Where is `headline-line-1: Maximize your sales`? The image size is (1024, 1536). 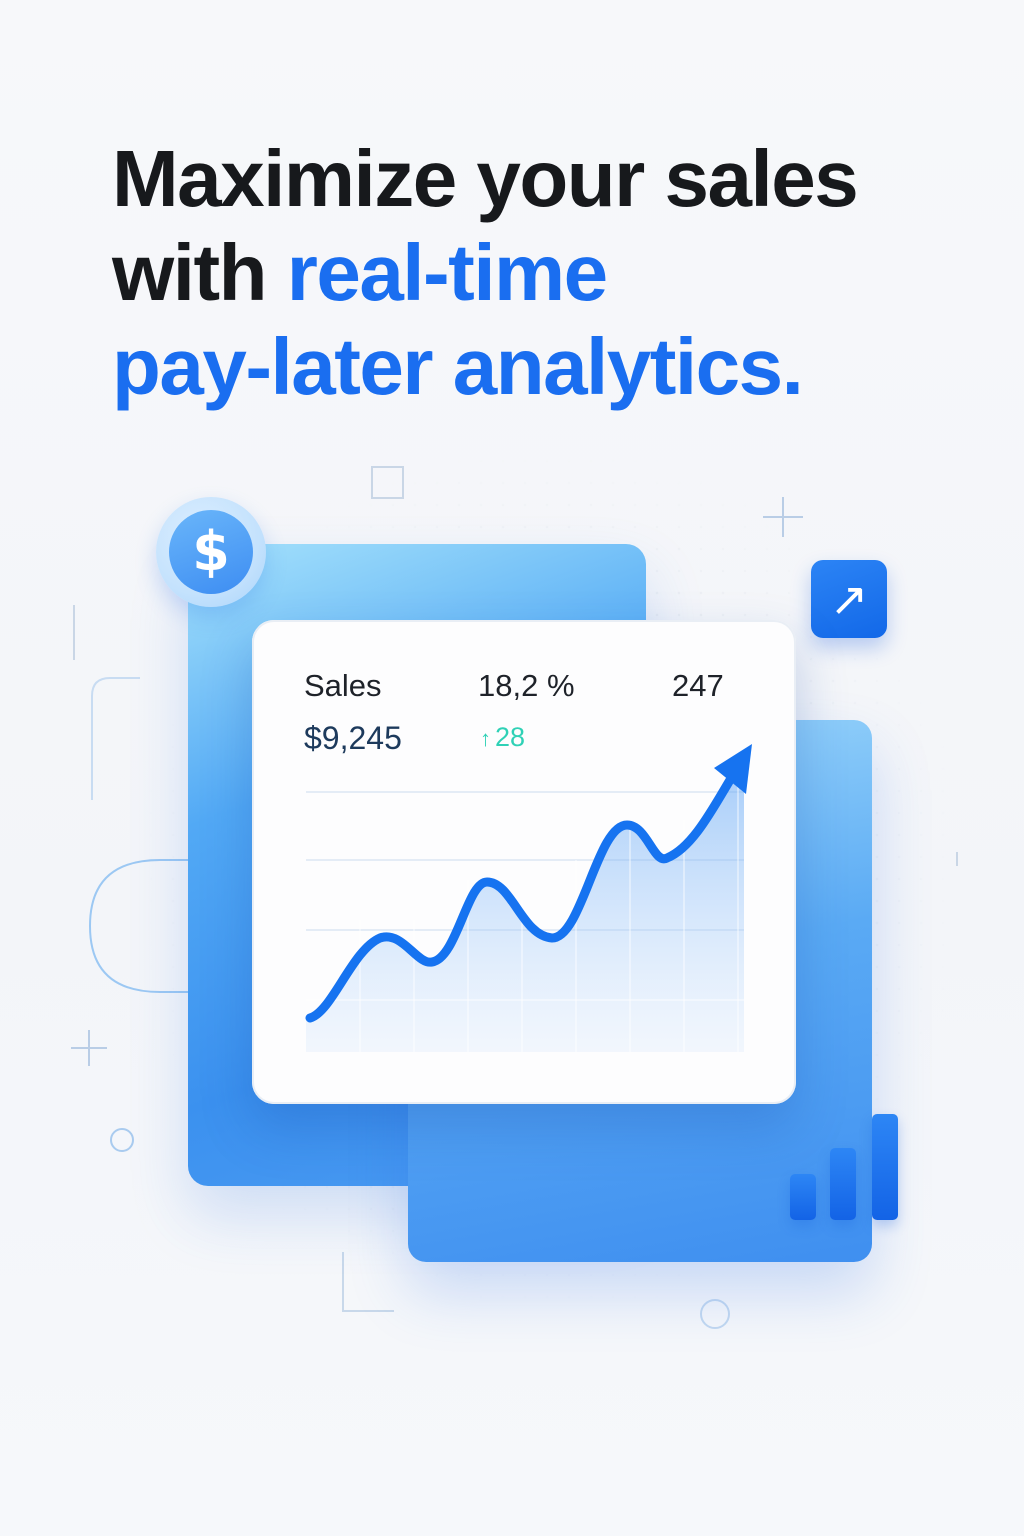 headline-line-1: Maximize your sales is located at coordinates (485, 178).